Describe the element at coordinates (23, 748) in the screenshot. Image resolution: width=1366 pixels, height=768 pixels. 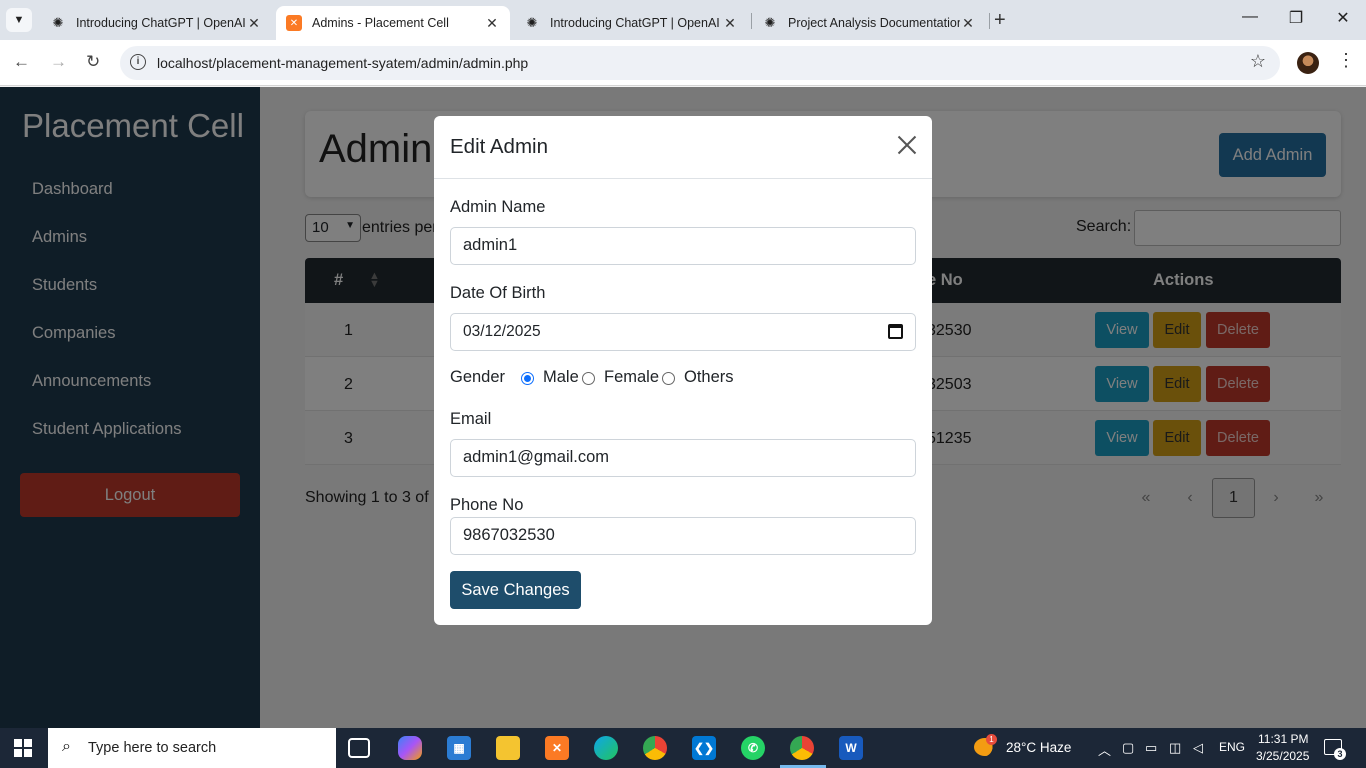
I see `windows-start-icon` at that location.